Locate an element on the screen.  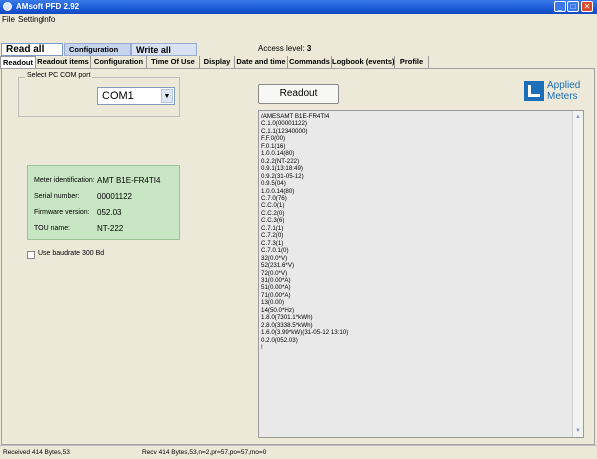
com-port-value: COM1 is located at coordinates (118, 96).